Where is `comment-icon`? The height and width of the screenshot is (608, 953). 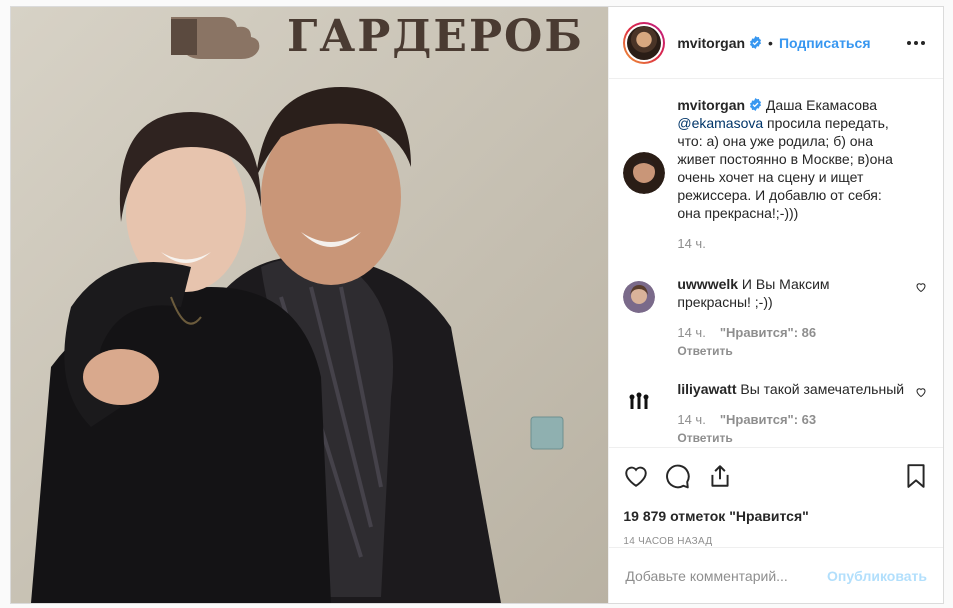
comment-icon is located at coordinates (678, 476).